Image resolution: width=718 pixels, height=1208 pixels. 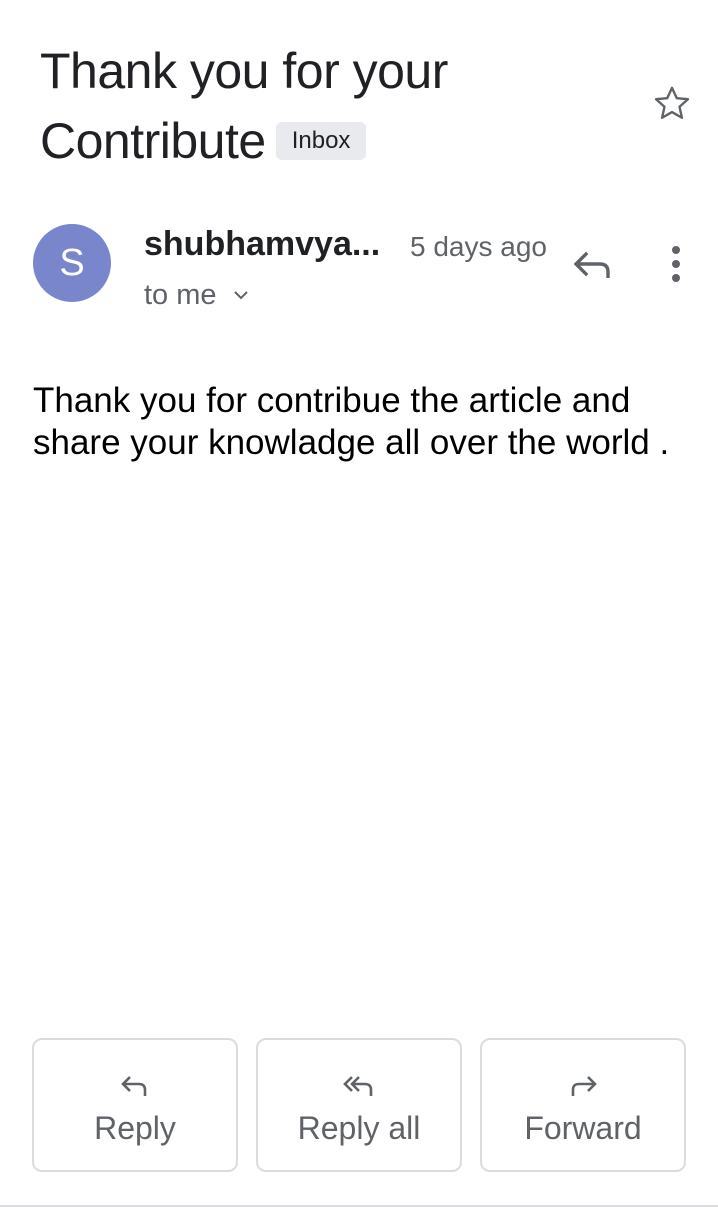 What do you see at coordinates (244, 106) in the screenshot?
I see `subject-text: Thank you for your Contribute` at bounding box center [244, 106].